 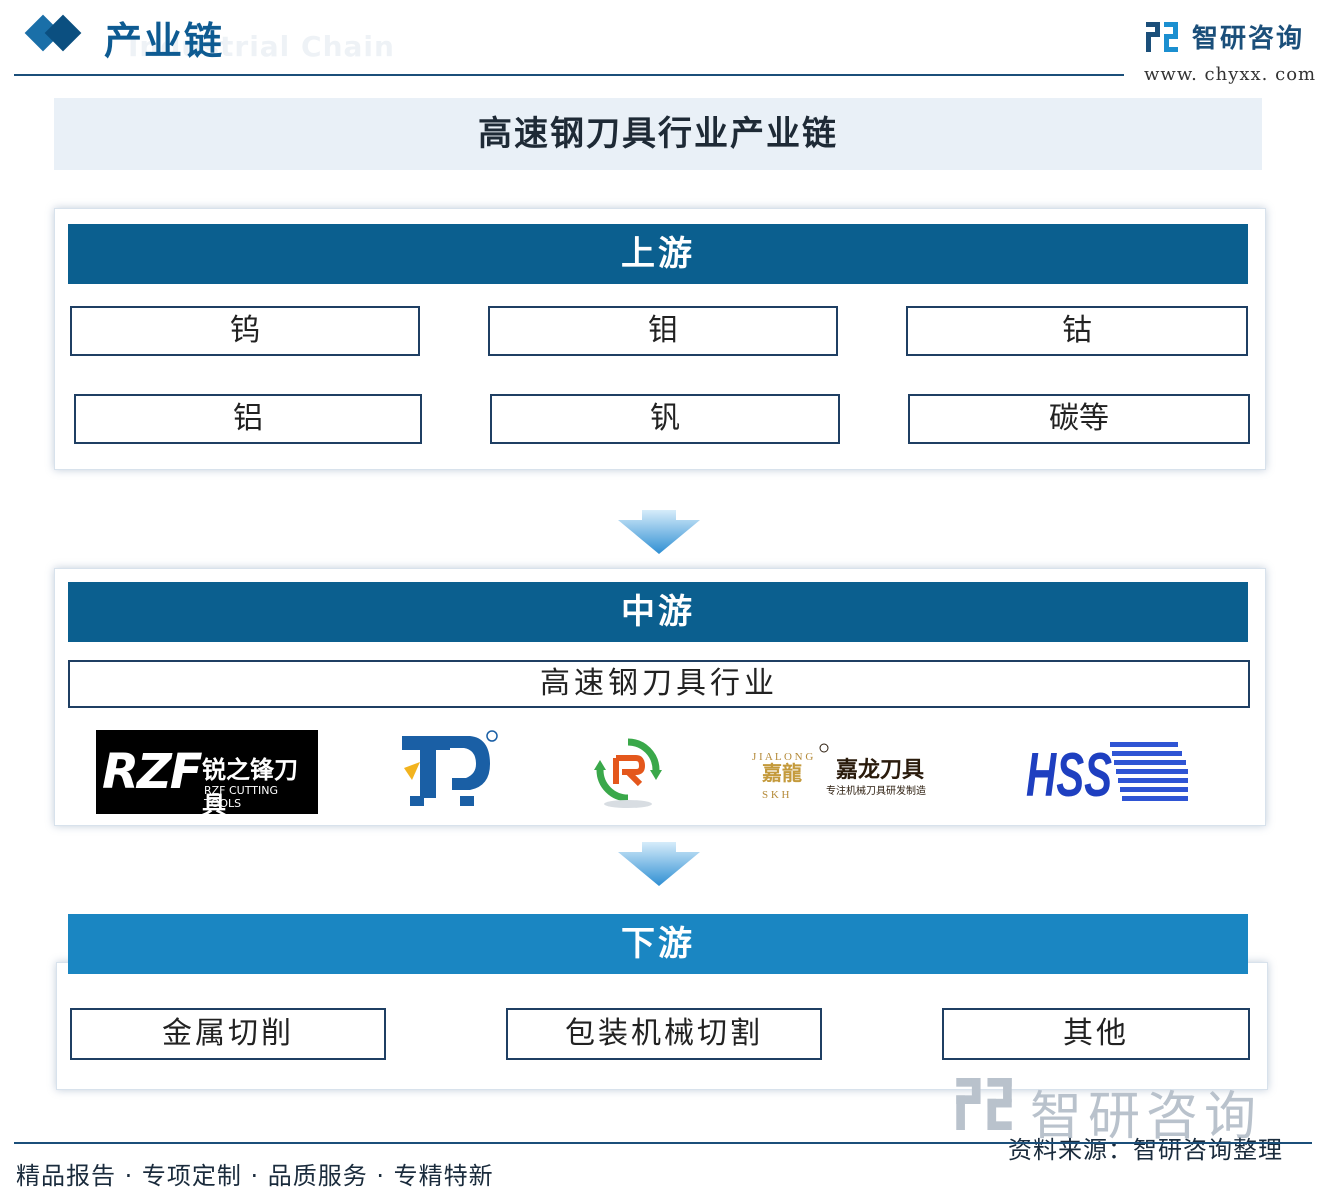 What do you see at coordinates (663, 331) in the screenshot?
I see `upstream-item: 钼` at bounding box center [663, 331].